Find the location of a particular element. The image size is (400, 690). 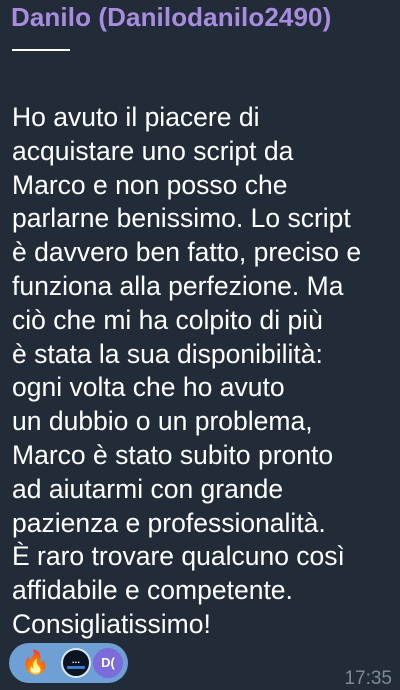

sender-name: Danilo (Danilodanilo2490) is located at coordinates (171, 17).